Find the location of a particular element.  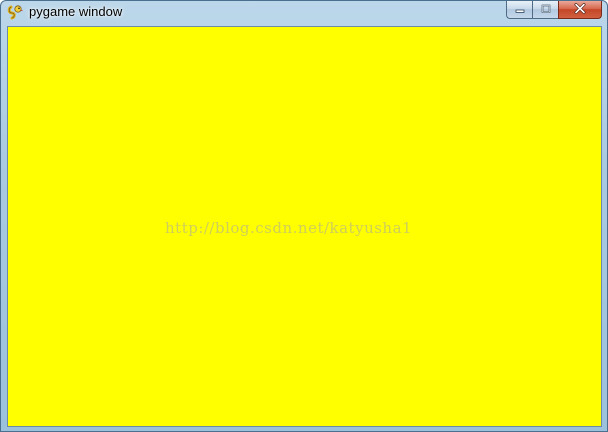

pygame-snake-icon is located at coordinates (15, 12).